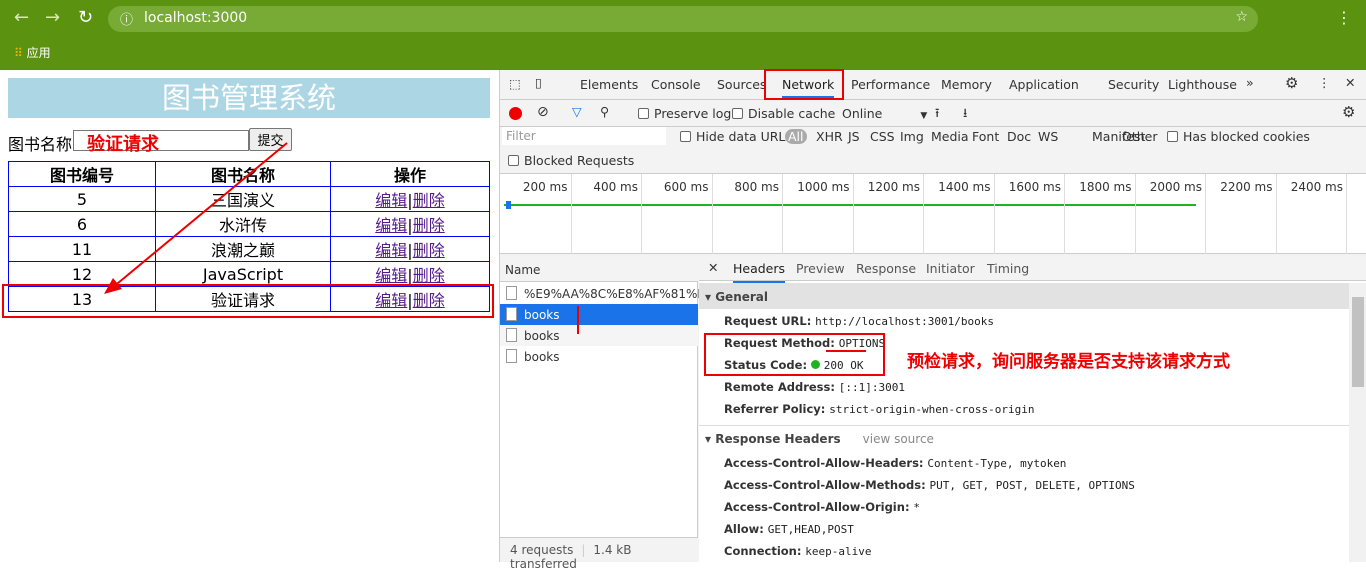  What do you see at coordinates (1238, 136) in the screenshot?
I see `has-blocked-cookies-checkbox: Has blocked cookies` at bounding box center [1238, 136].